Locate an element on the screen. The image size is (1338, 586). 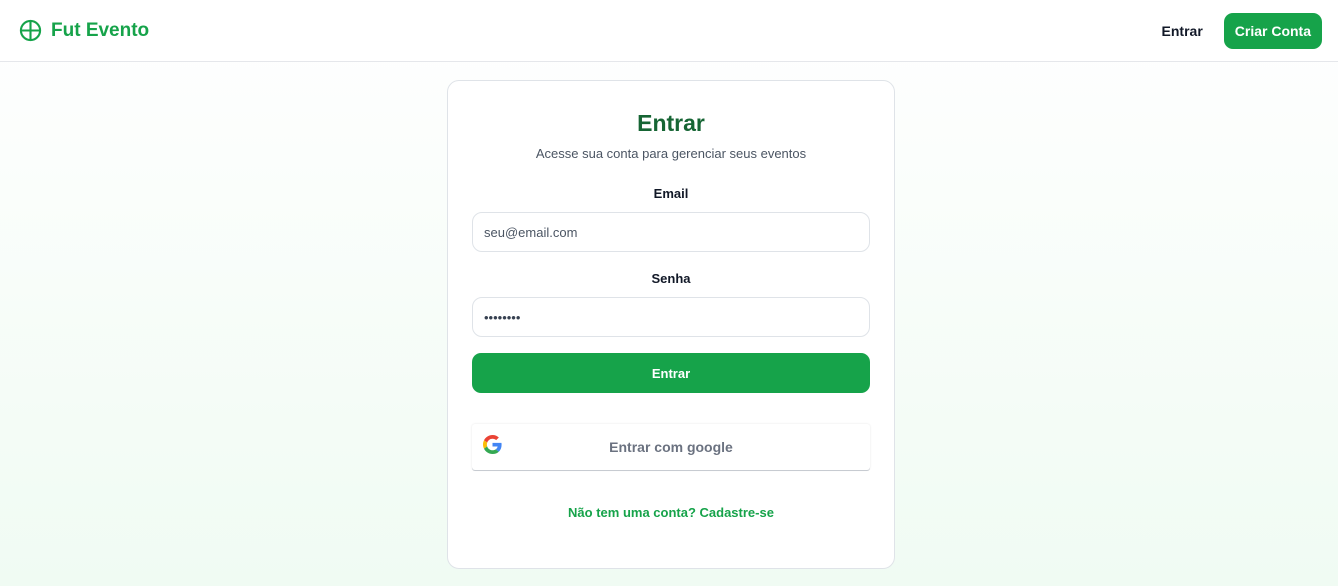
app-header: Fut Evento Entrar Criar Conta is located at coordinates (669, 31).